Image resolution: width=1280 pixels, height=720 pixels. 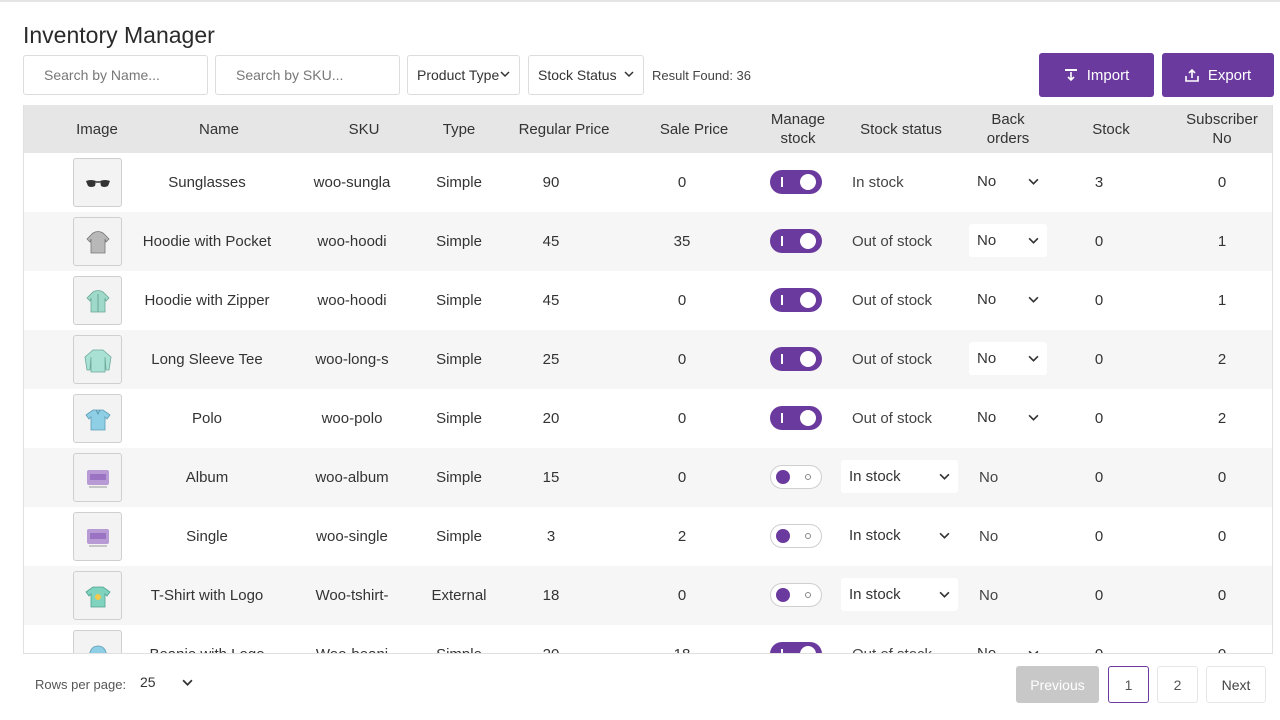 I want to click on product-type-label: Product Type, so click(x=458, y=75).